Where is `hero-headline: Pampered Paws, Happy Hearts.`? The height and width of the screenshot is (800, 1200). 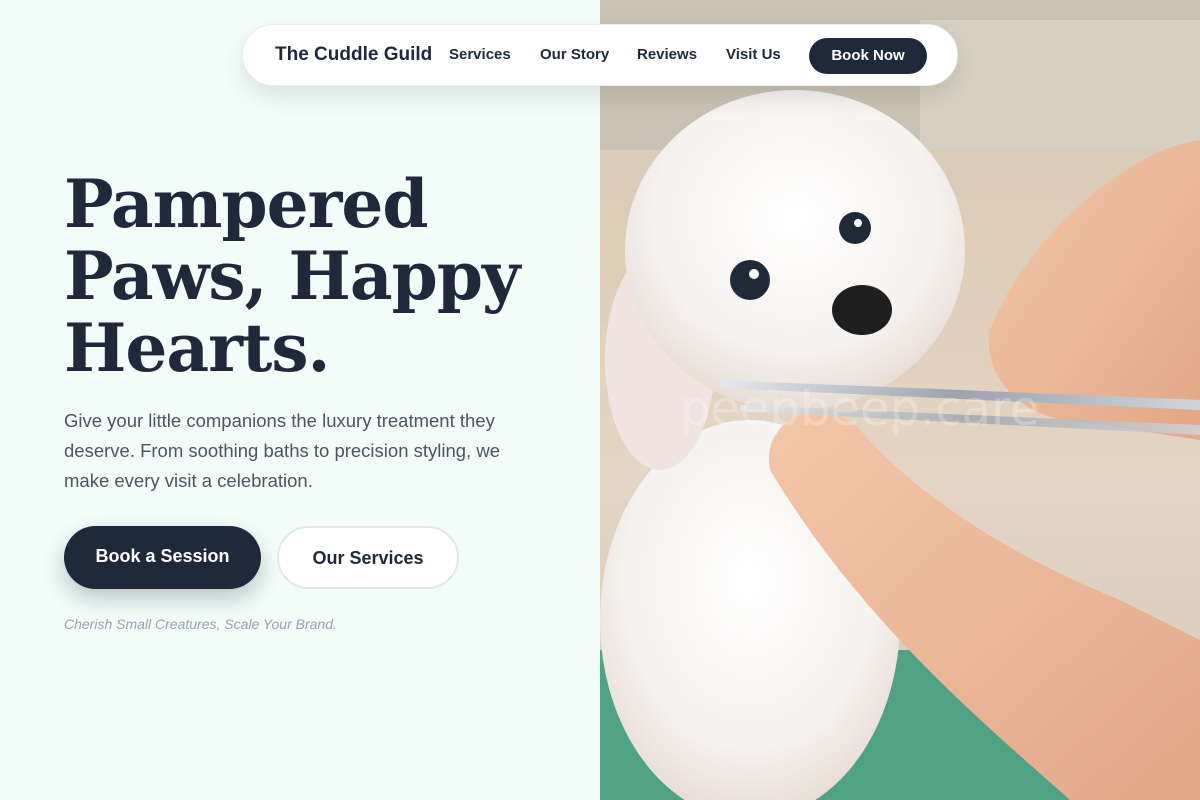 hero-headline: Pampered Paws, Happy Hearts. is located at coordinates (292, 276).